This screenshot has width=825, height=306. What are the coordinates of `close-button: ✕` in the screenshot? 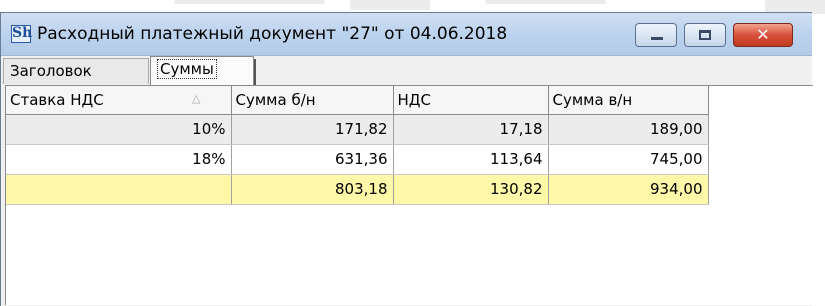 It's located at (763, 35).